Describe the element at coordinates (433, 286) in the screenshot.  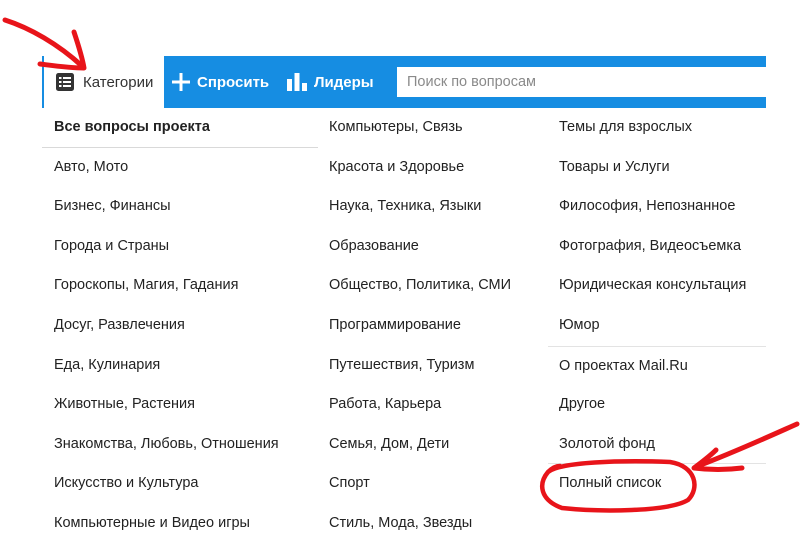
I see `category-link: Общество, Политика, СМИ` at that location.